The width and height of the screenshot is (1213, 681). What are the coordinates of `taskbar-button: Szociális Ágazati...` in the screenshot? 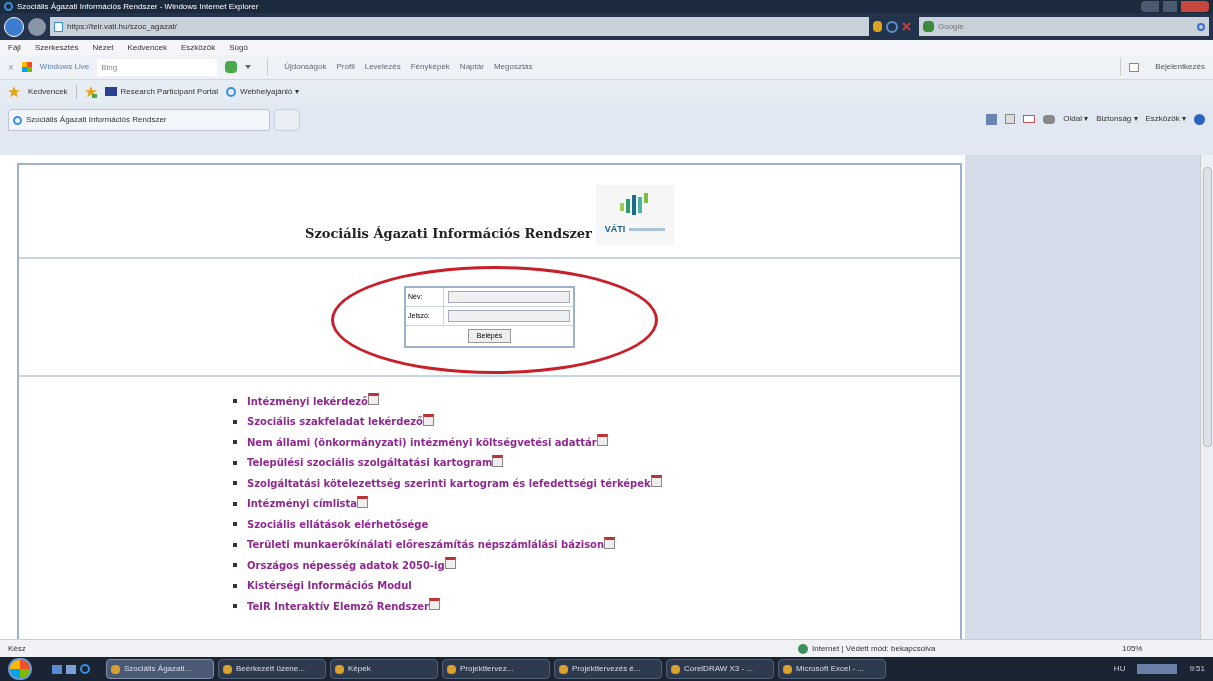 It's located at (160, 669).